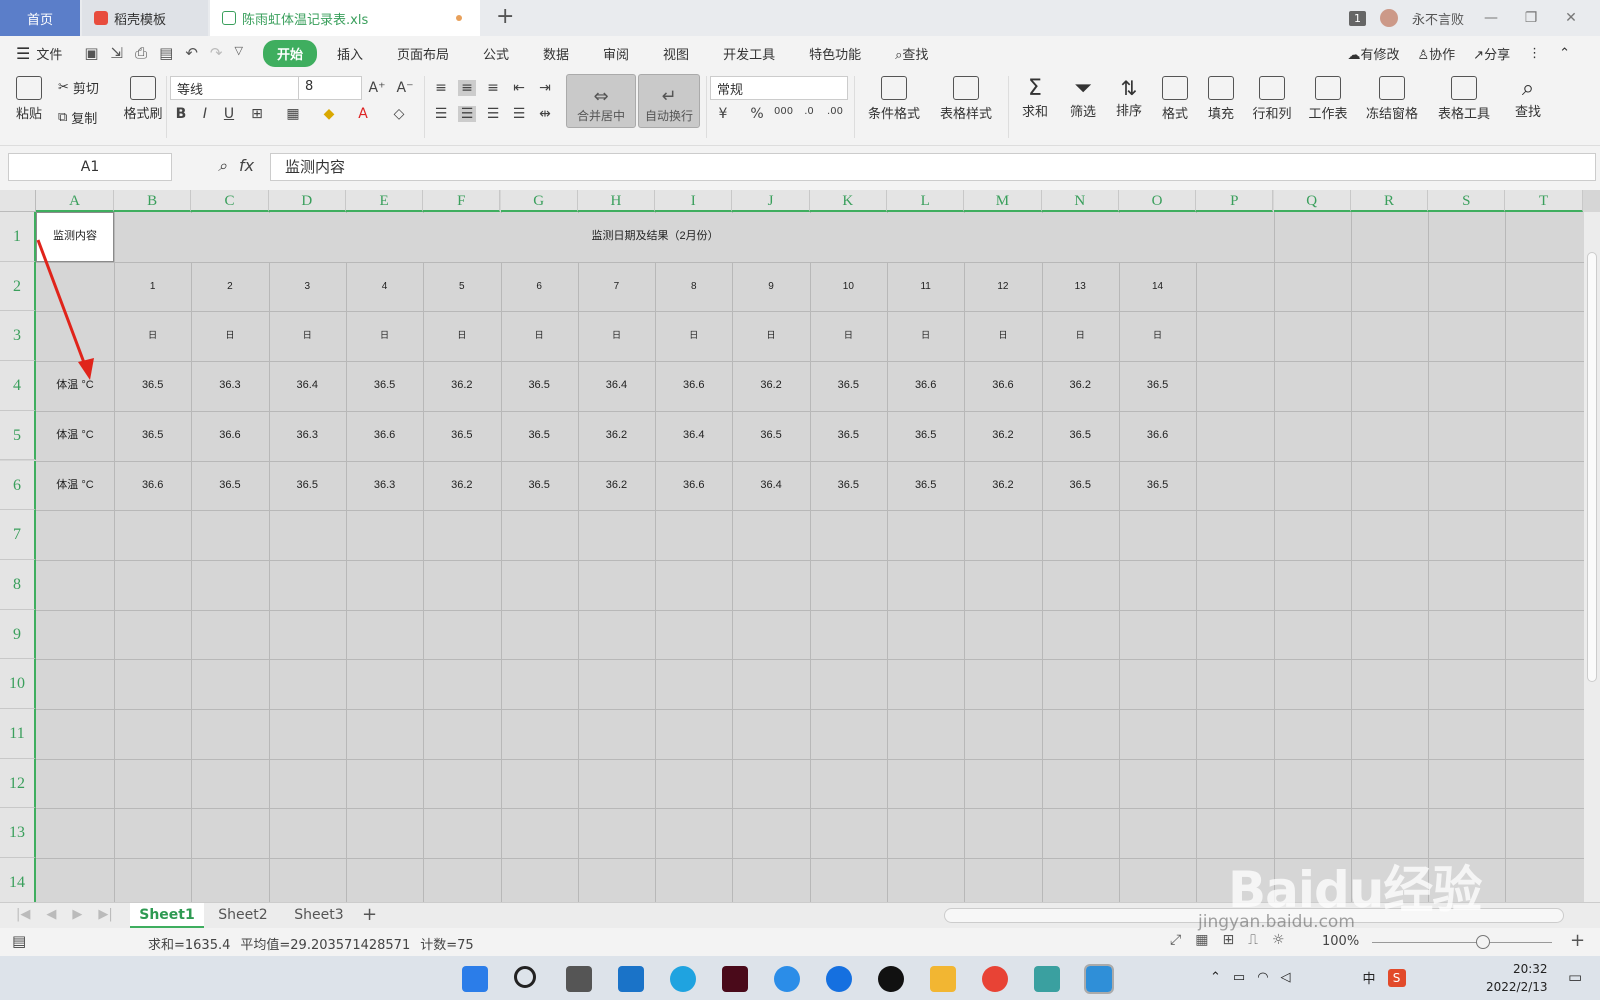  I want to click on cell-day-8: 8, so click(693, 287).